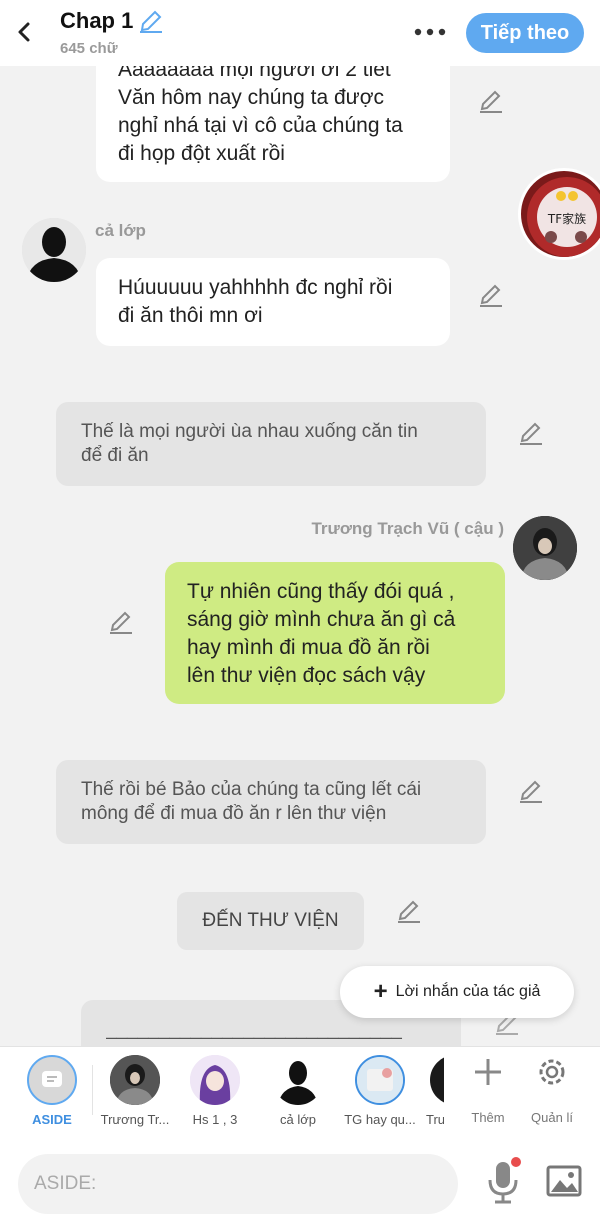 This screenshot has height=1226, width=600. Describe the element at coordinates (96, 21) in the screenshot. I see `chapter-title: Chap 1` at that location.